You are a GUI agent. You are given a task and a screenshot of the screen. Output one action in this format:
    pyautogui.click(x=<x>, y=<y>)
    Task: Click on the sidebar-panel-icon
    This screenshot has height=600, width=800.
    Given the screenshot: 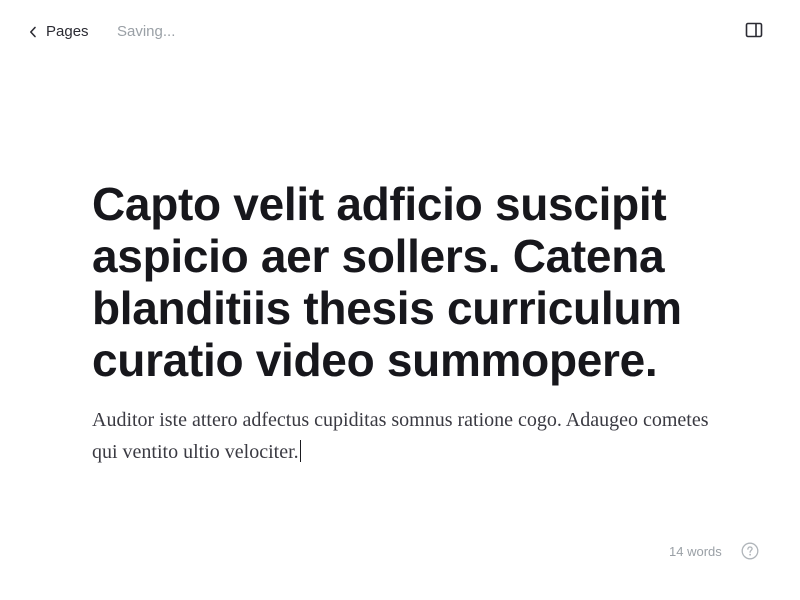 What is the action you would take?
    pyautogui.click(x=754, y=32)
    